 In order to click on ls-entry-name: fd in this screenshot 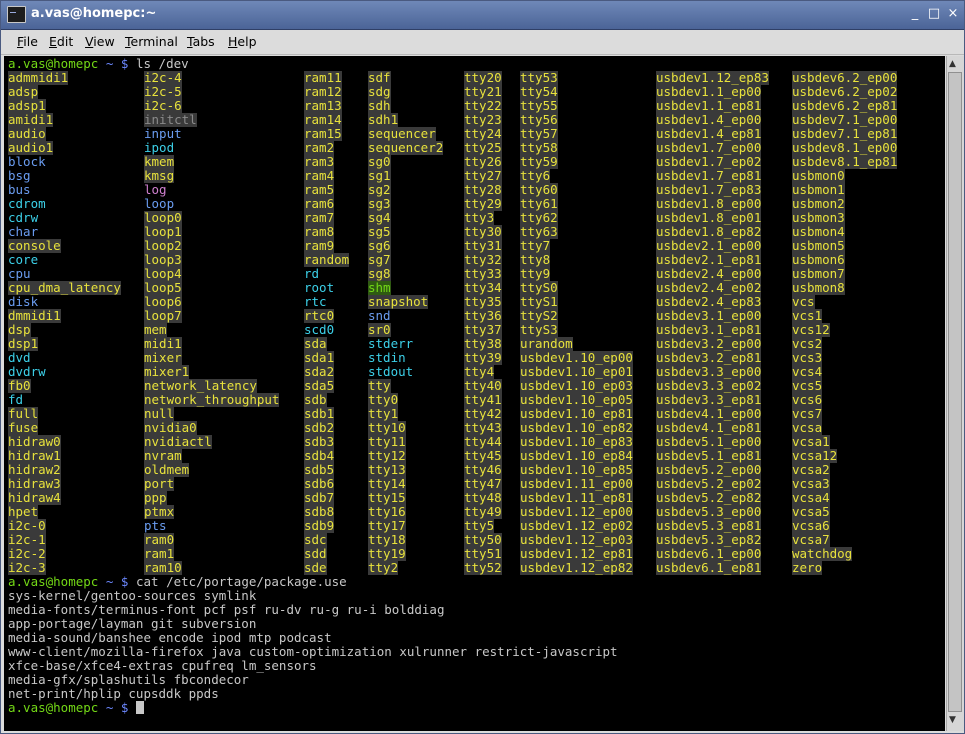, I will do `click(16, 399)`.